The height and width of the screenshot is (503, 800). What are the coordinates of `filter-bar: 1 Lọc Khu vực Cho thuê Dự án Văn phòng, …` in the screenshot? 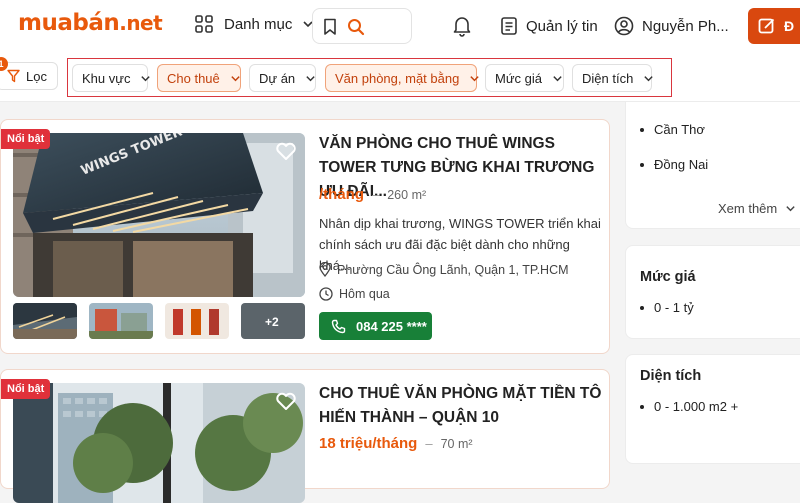 It's located at (400, 77).